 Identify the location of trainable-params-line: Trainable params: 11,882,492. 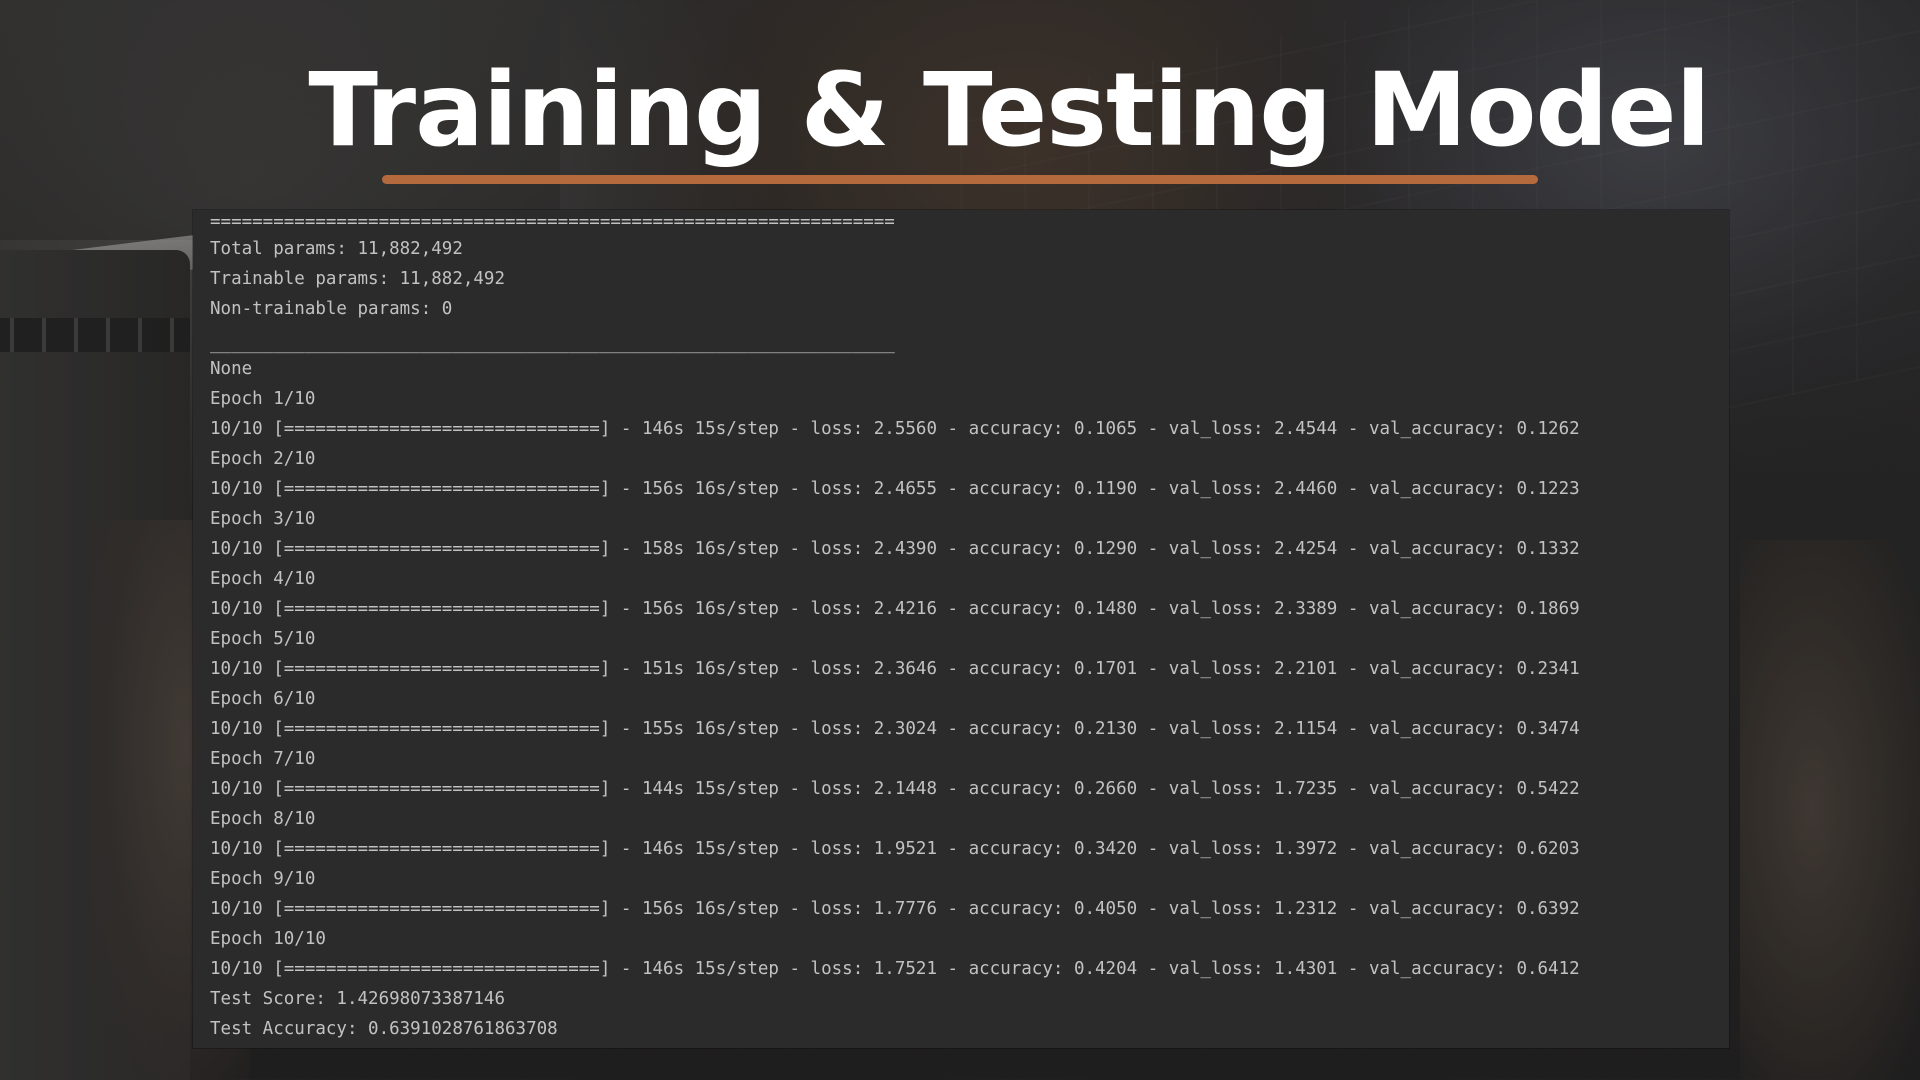
(358, 279).